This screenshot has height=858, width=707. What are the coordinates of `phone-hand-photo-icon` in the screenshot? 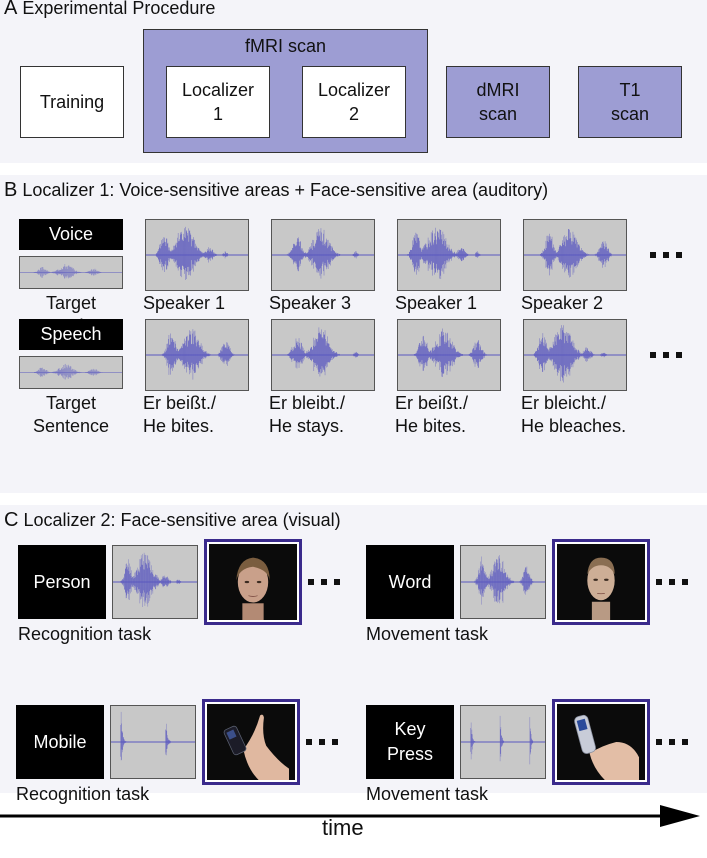 It's located at (606, 747).